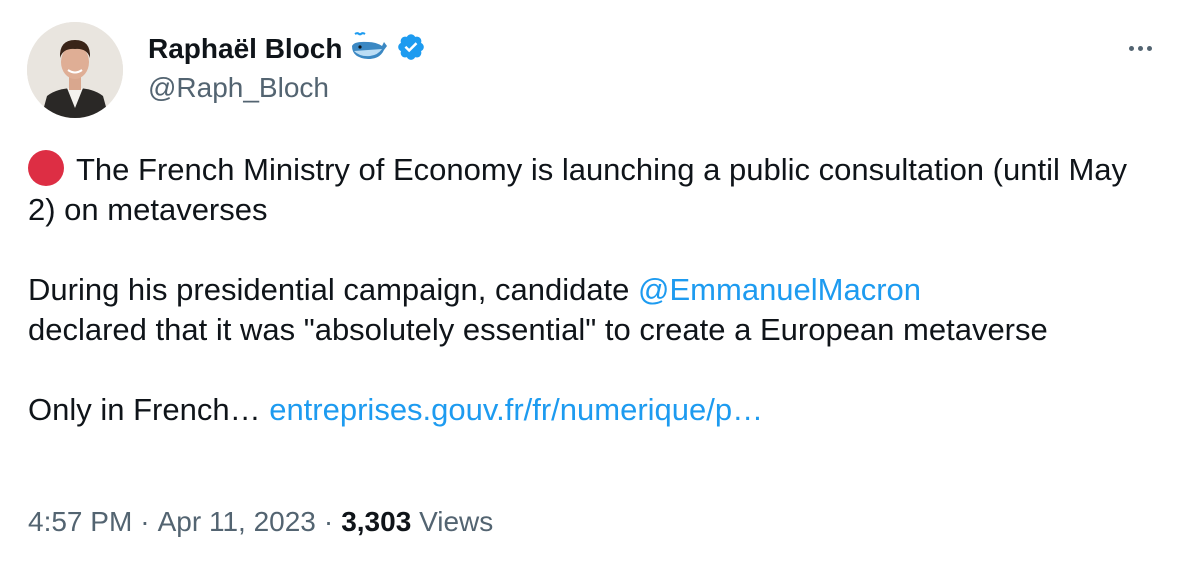 The width and height of the screenshot is (1198, 572). I want to click on mention-link: @EmmanuelMacron, so click(779, 289).